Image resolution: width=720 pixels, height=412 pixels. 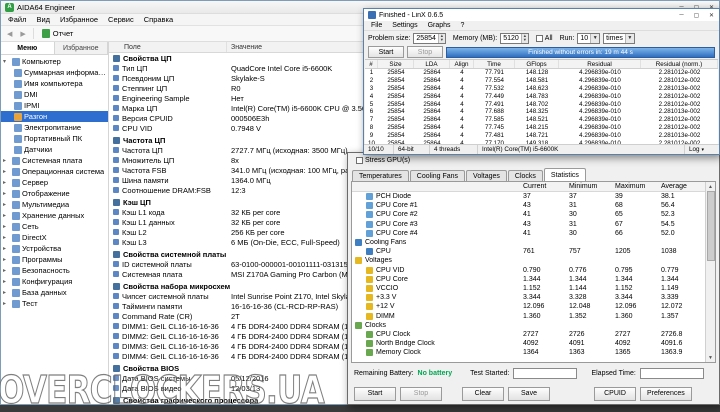 I want to click on sidebar-item: Разгон, so click(x=54, y=116).